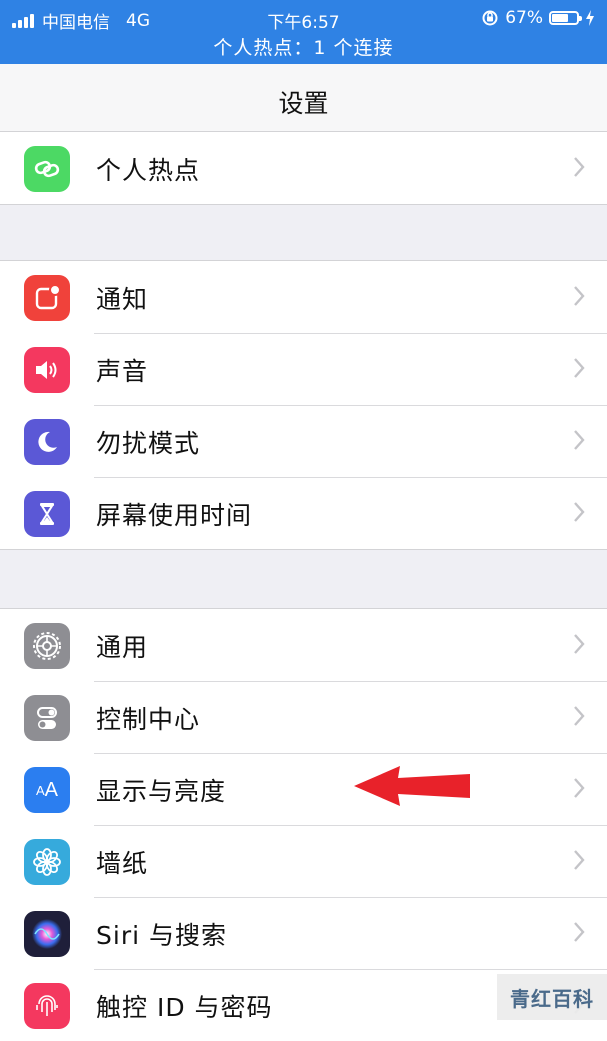 Image resolution: width=607 pixels, height=1041 pixels. Describe the element at coordinates (303, 645) in the screenshot. I see `settings-row-general: 通用` at that location.